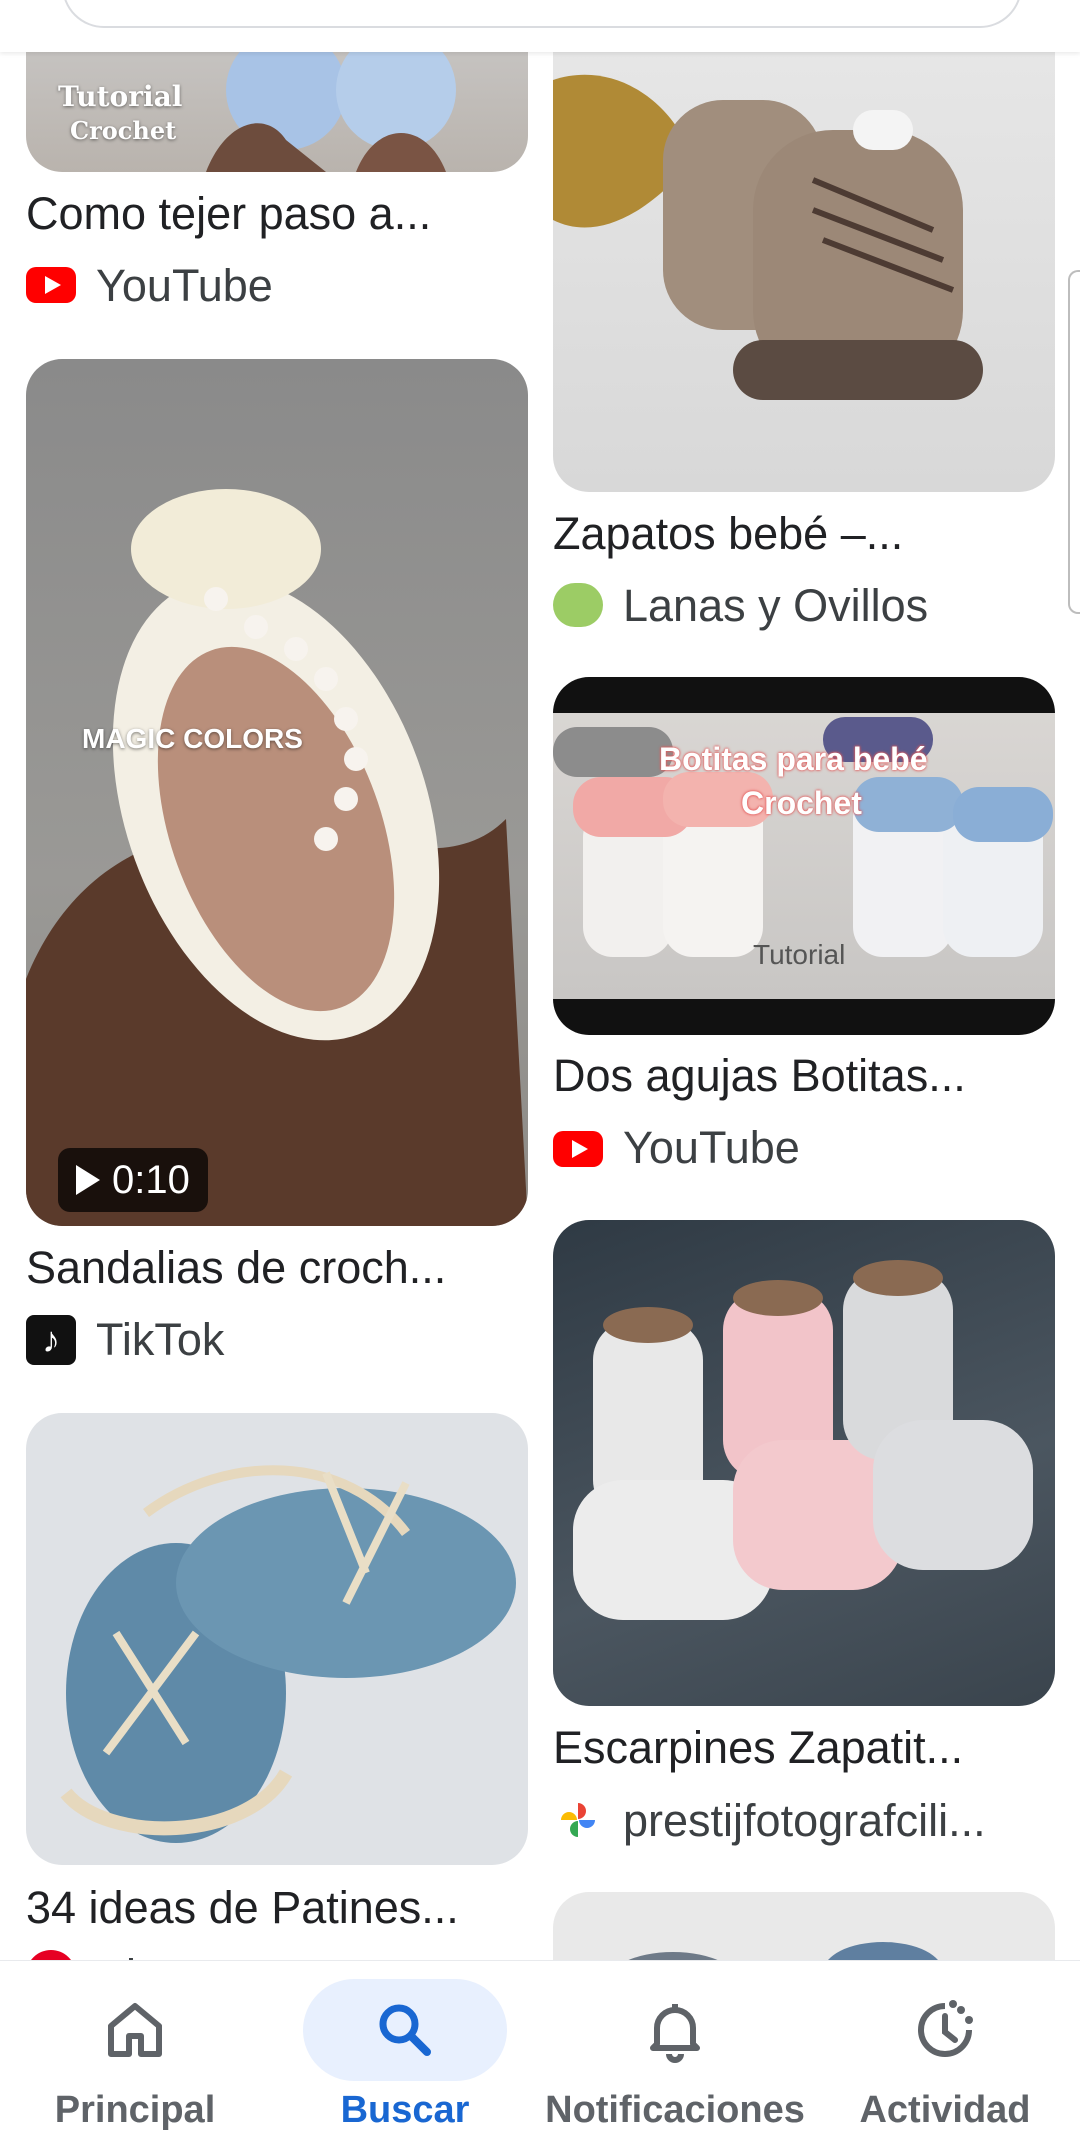 Image resolution: width=1080 pixels, height=2150 pixels. I want to click on search-header, so click(540, 26).